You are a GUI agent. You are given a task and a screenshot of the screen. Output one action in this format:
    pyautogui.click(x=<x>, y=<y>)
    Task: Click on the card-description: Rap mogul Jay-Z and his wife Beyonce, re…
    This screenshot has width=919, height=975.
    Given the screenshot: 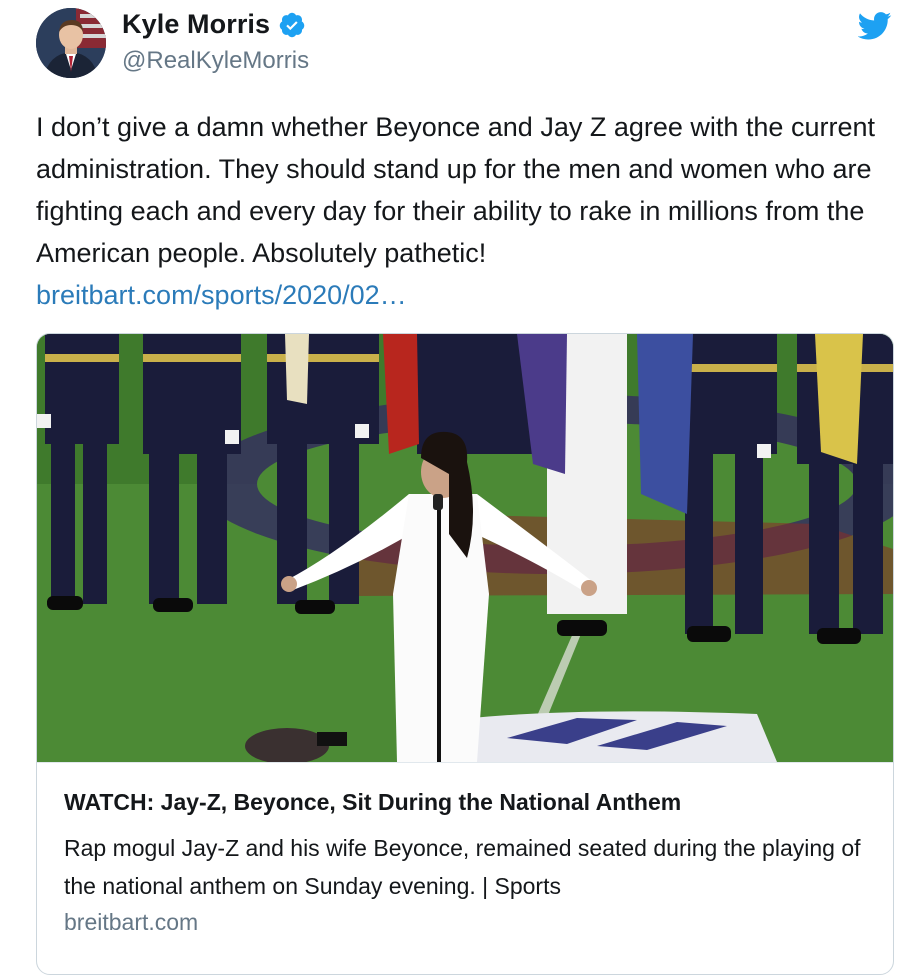 What is the action you would take?
    pyautogui.click(x=462, y=867)
    